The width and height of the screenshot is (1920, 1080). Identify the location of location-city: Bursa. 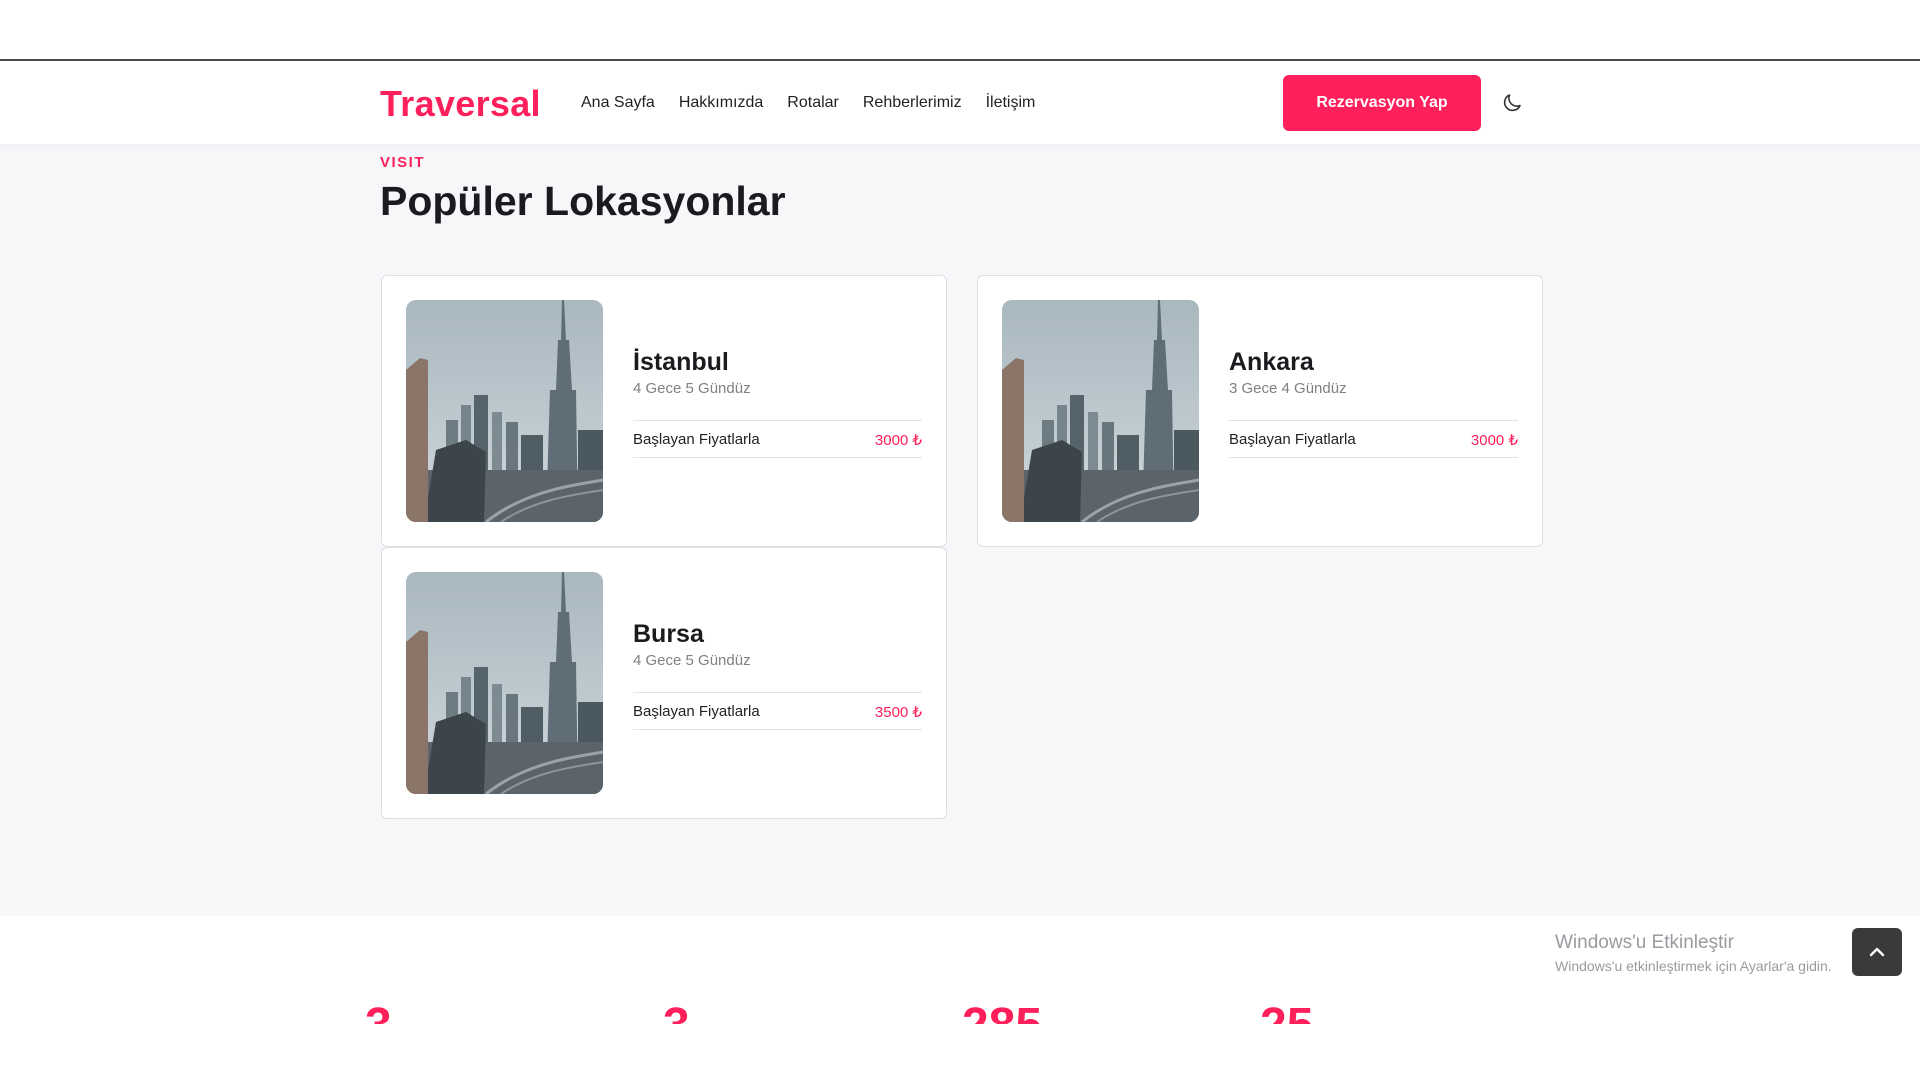
(668, 634).